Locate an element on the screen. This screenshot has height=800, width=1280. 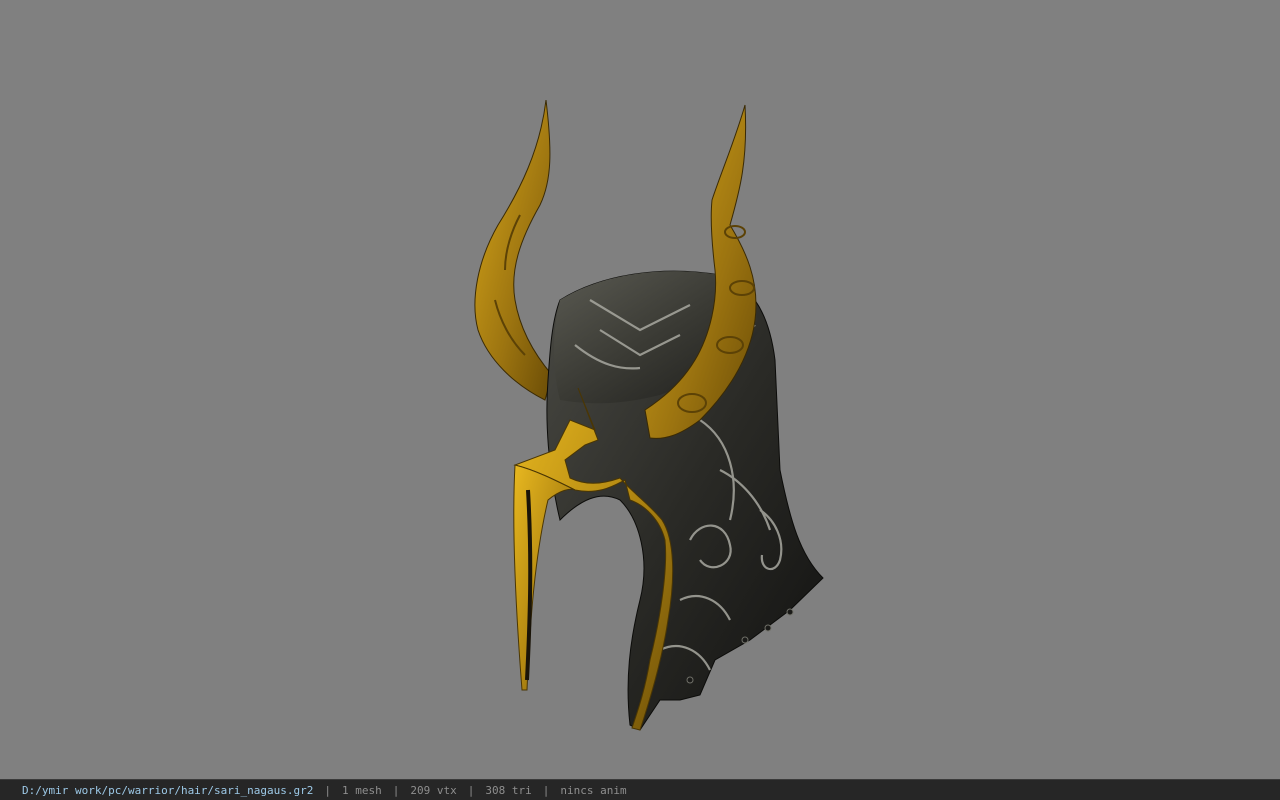
mesh-count-label: 1 mesh is located at coordinates (362, 790).